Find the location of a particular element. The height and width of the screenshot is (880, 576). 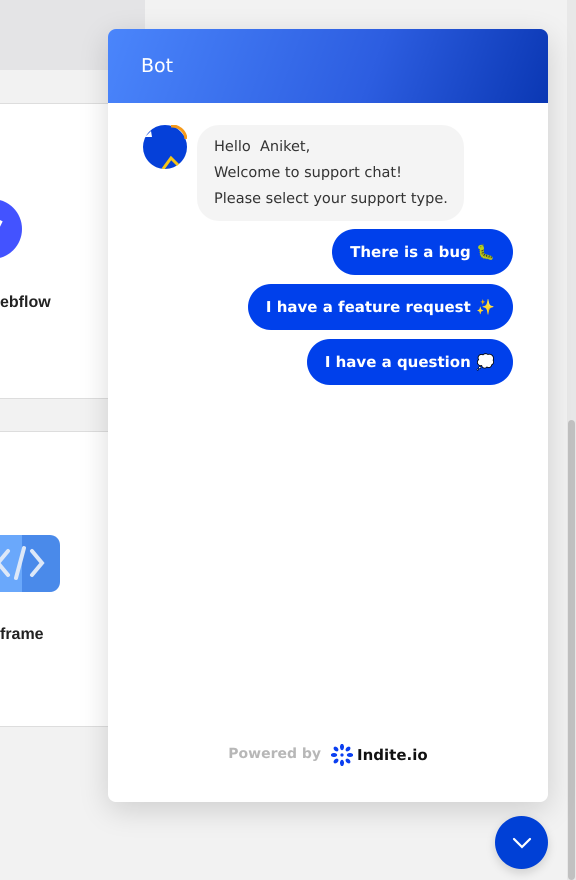

support-option-button: There is a bug 🐛 is located at coordinates (422, 252).